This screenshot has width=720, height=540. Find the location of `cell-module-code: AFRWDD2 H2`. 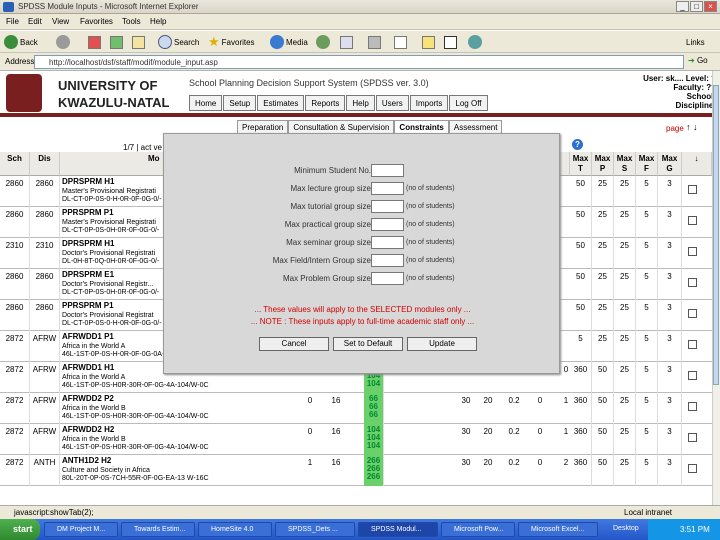

cell-module-code: AFRWDD2 H2 is located at coordinates (88, 429).